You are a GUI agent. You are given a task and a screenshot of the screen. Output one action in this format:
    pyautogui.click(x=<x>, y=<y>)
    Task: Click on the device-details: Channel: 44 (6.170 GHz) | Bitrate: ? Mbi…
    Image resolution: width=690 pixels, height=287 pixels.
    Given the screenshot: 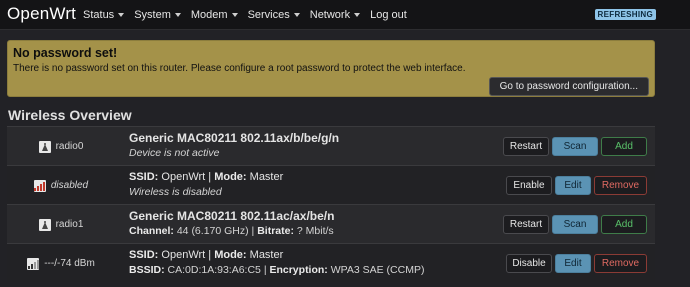 What is the action you would take?
    pyautogui.click(x=231, y=231)
    